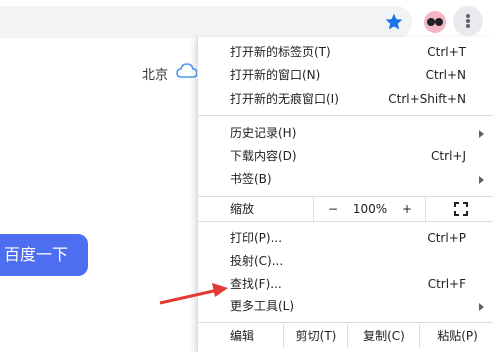 Image resolution: width=493 pixels, height=352 pixels. Describe the element at coordinates (193, 294) in the screenshot. I see `red-annotation-arrow` at that location.